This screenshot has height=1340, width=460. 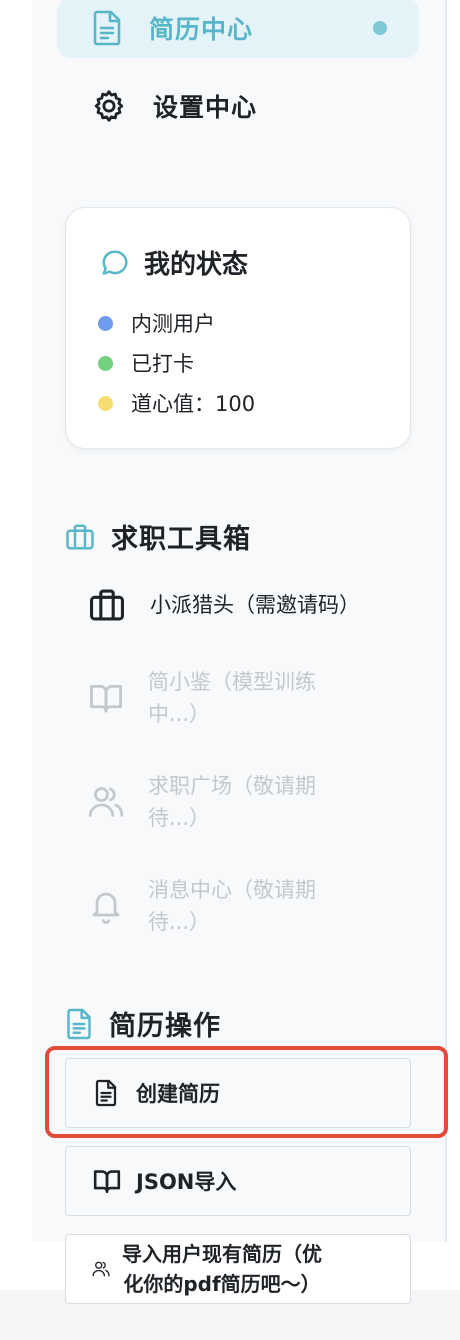 What do you see at coordinates (222, 1269) in the screenshot?
I see `button-label: 导入用户现有简历（优 化你的pdf简历吧～）` at bounding box center [222, 1269].